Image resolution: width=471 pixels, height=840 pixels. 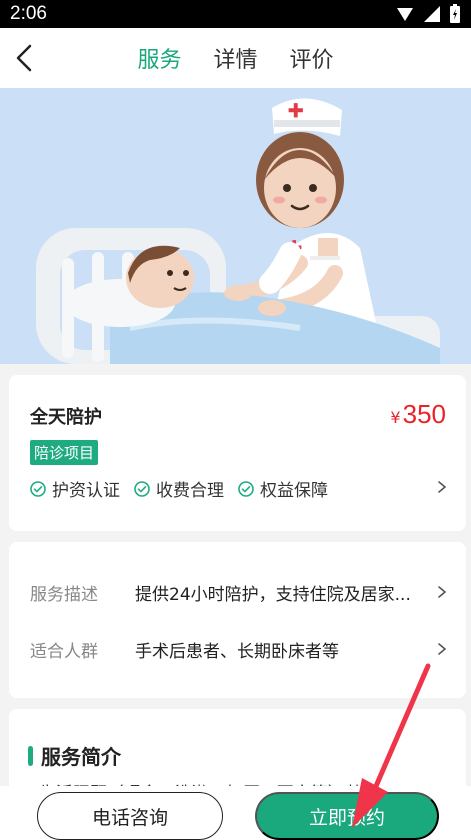 I want to click on feature-item: 收费合理, so click(x=179, y=488).